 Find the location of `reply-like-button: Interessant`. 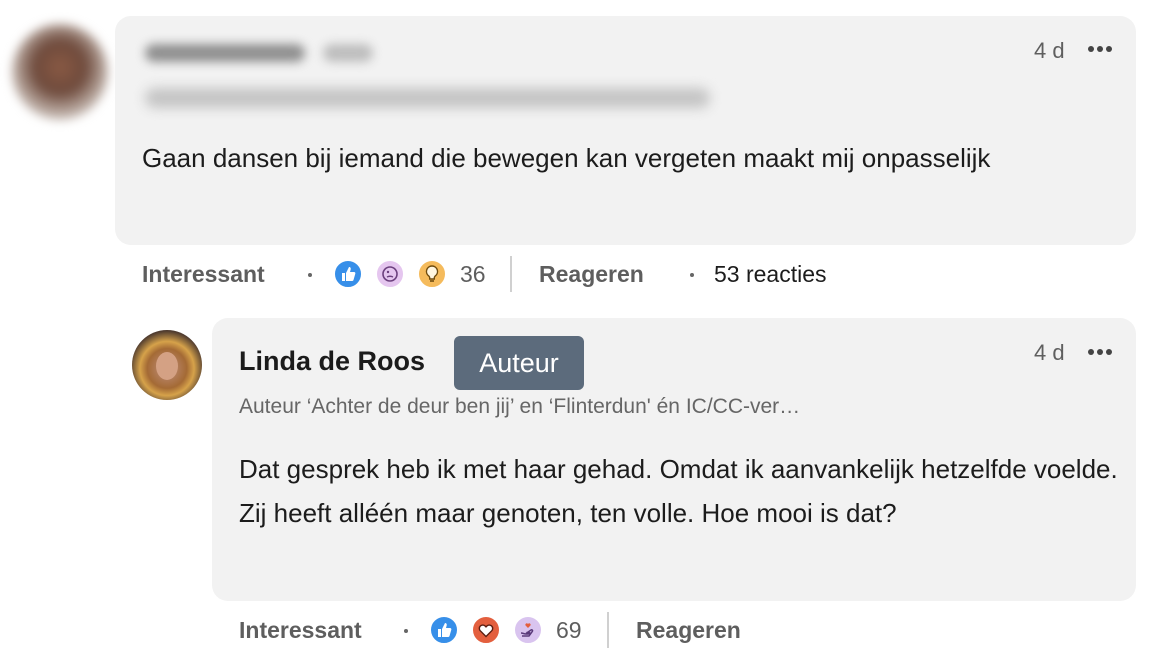

reply-like-button: Interessant is located at coordinates (300, 630).